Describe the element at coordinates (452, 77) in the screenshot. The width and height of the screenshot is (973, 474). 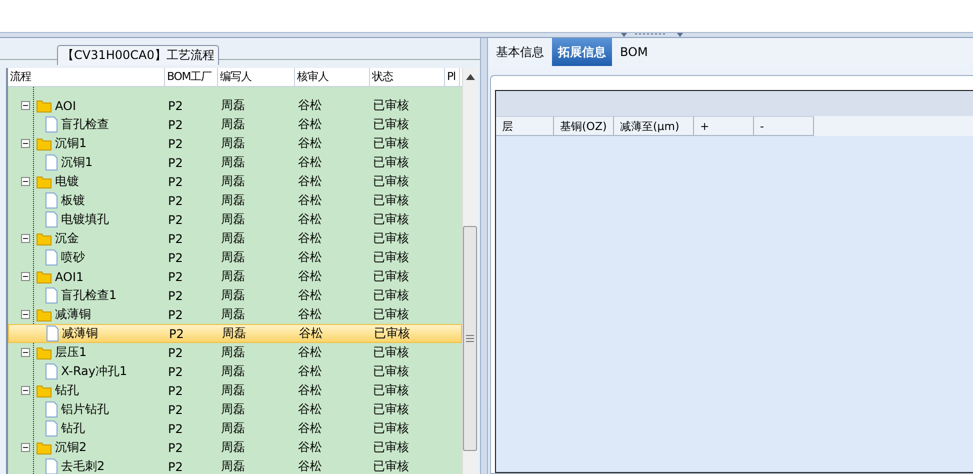
I see `column-header: Pl` at that location.